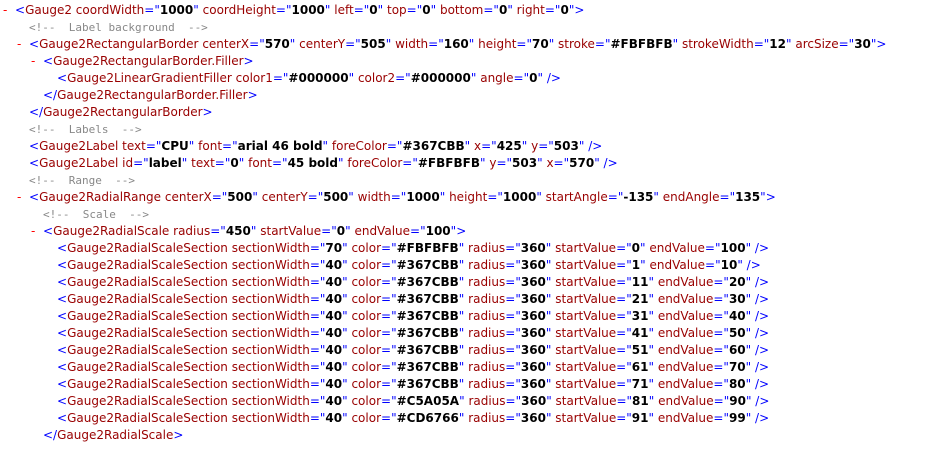  Describe the element at coordinates (128, 163) in the screenshot. I see `attr-name: id` at that location.